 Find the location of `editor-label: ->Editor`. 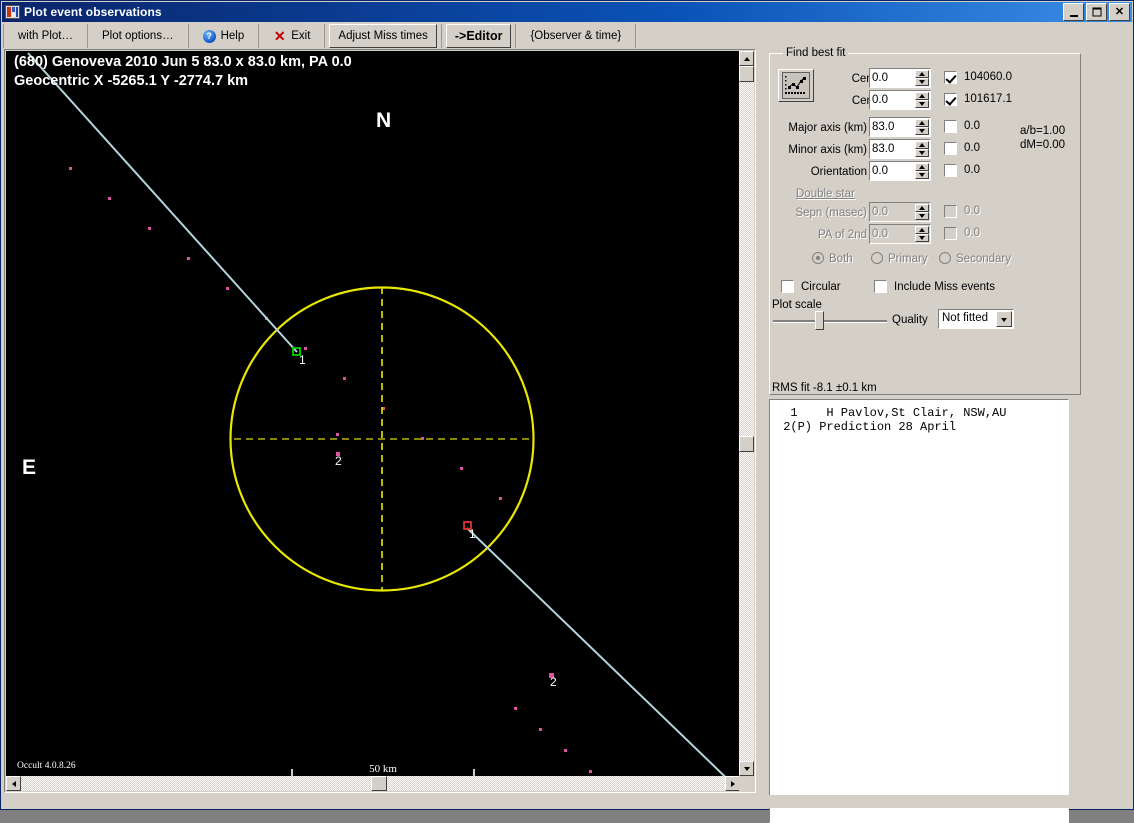

editor-label: ->Editor is located at coordinates (478, 36).